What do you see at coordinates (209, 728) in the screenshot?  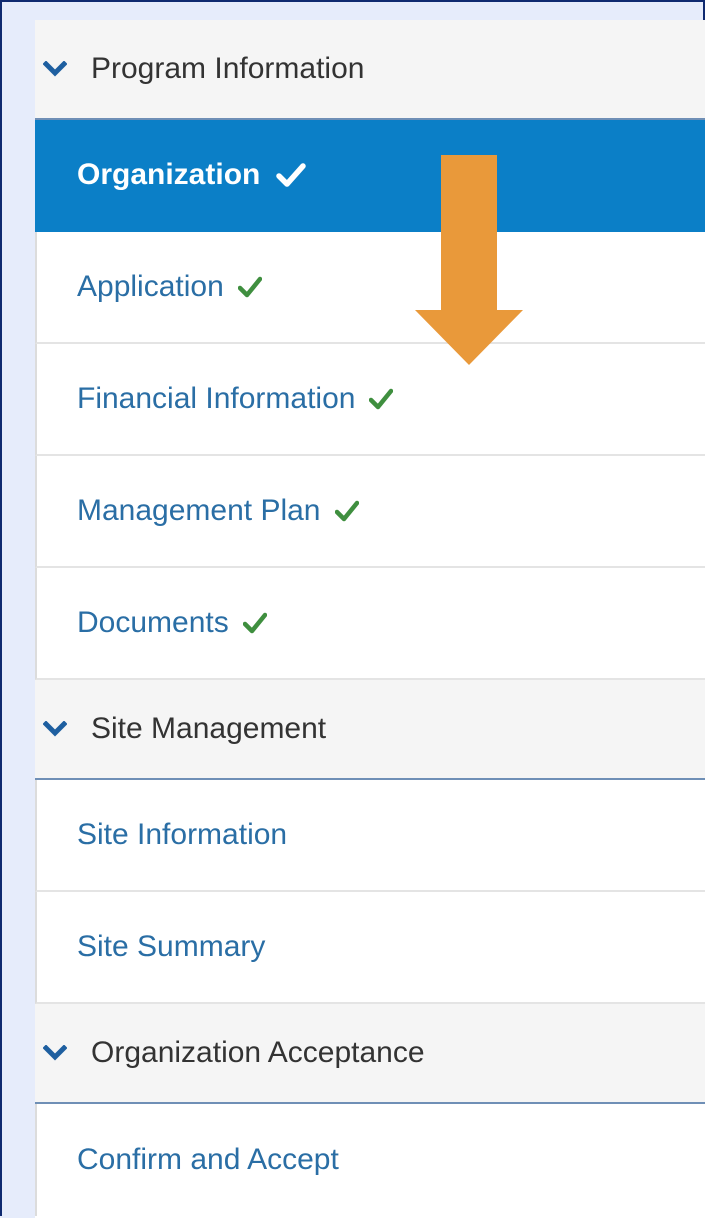 I see `section-title: Site Management` at bounding box center [209, 728].